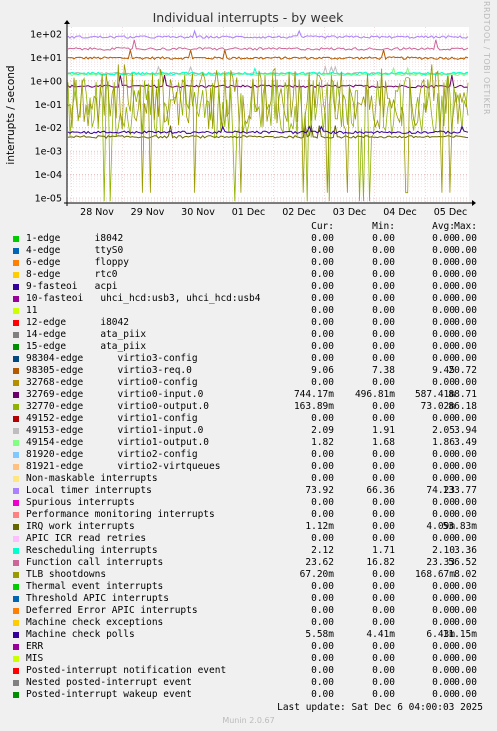  What do you see at coordinates (75, 238) in the screenshot?
I see `legend-label: 1-edge i8042` at bounding box center [75, 238].